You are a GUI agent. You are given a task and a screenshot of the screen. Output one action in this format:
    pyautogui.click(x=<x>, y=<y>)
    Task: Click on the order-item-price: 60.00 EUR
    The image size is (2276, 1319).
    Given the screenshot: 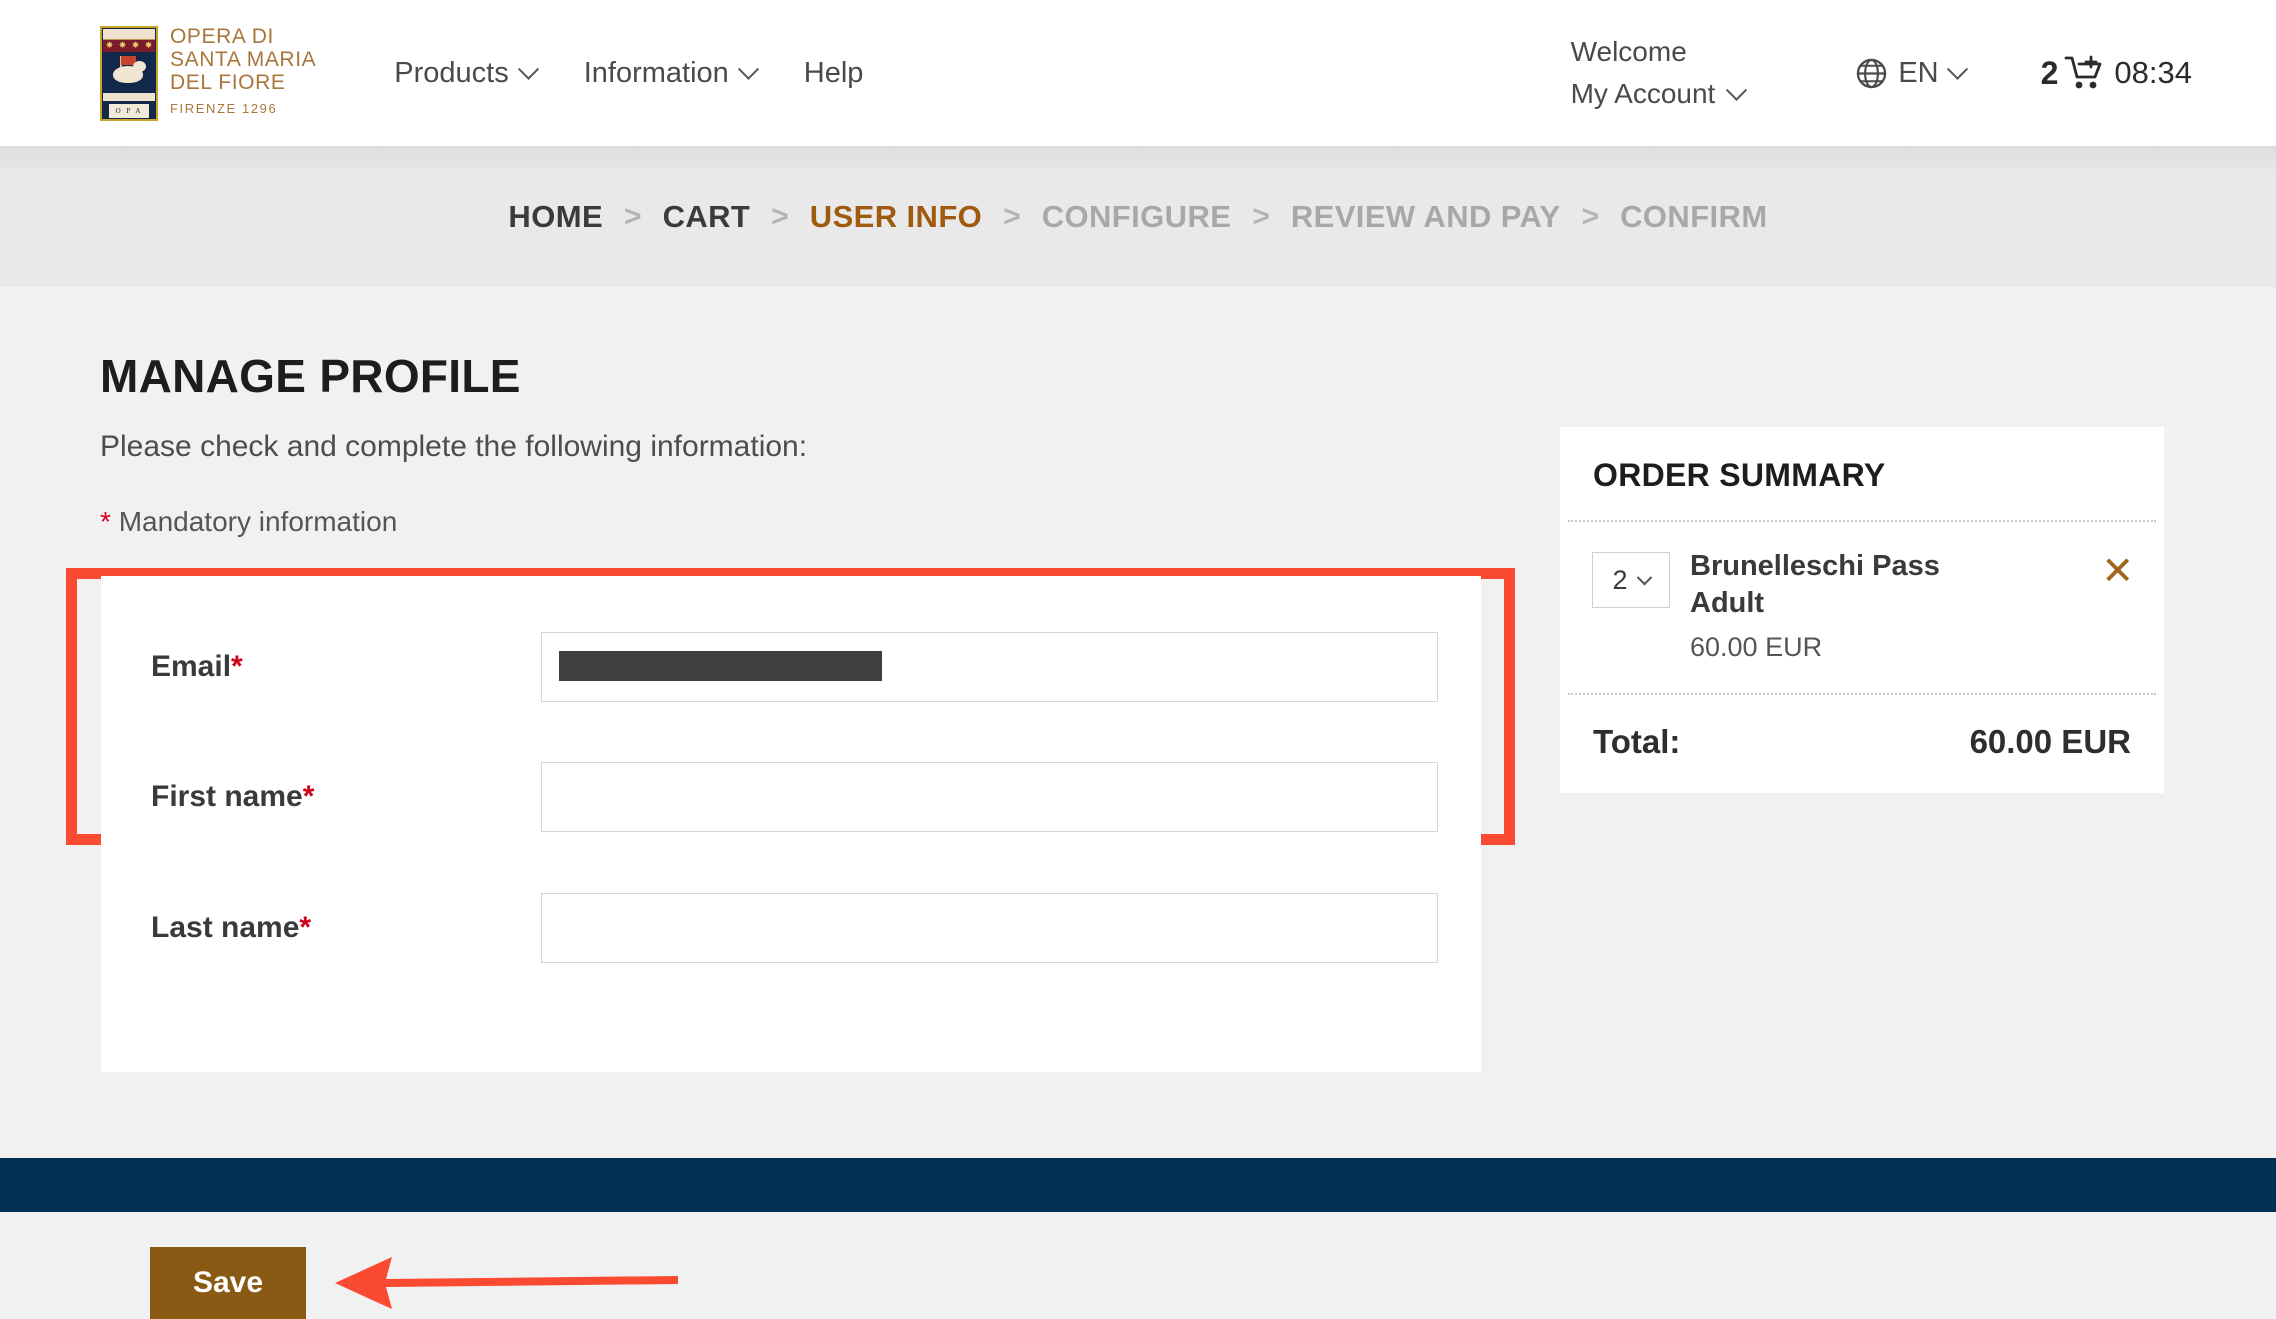 What is the action you would take?
    pyautogui.click(x=1756, y=647)
    